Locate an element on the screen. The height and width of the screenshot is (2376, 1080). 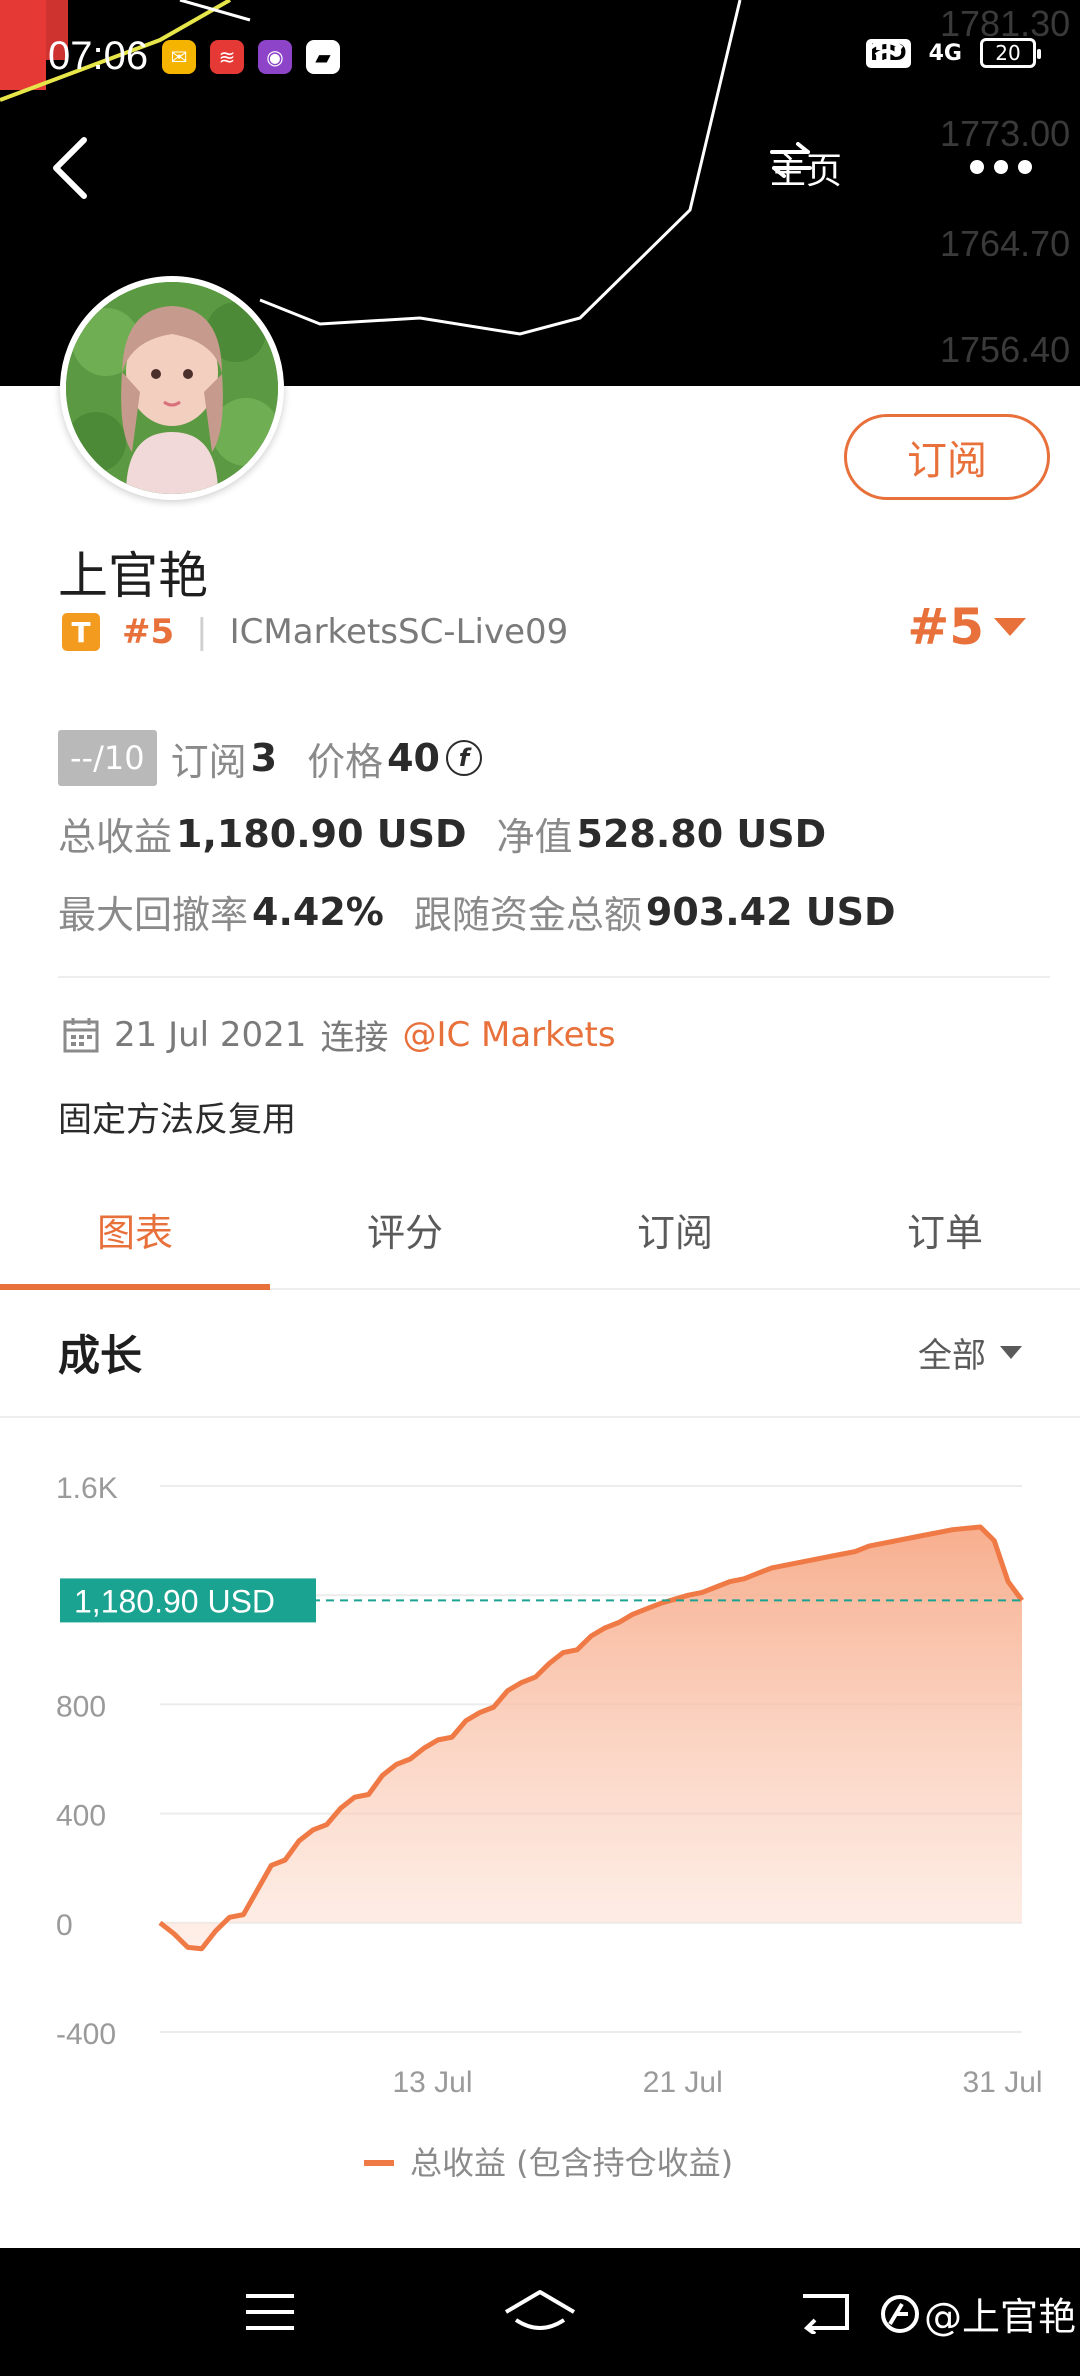
follow-funds-value: 903.42 USD is located at coordinates (770, 911).